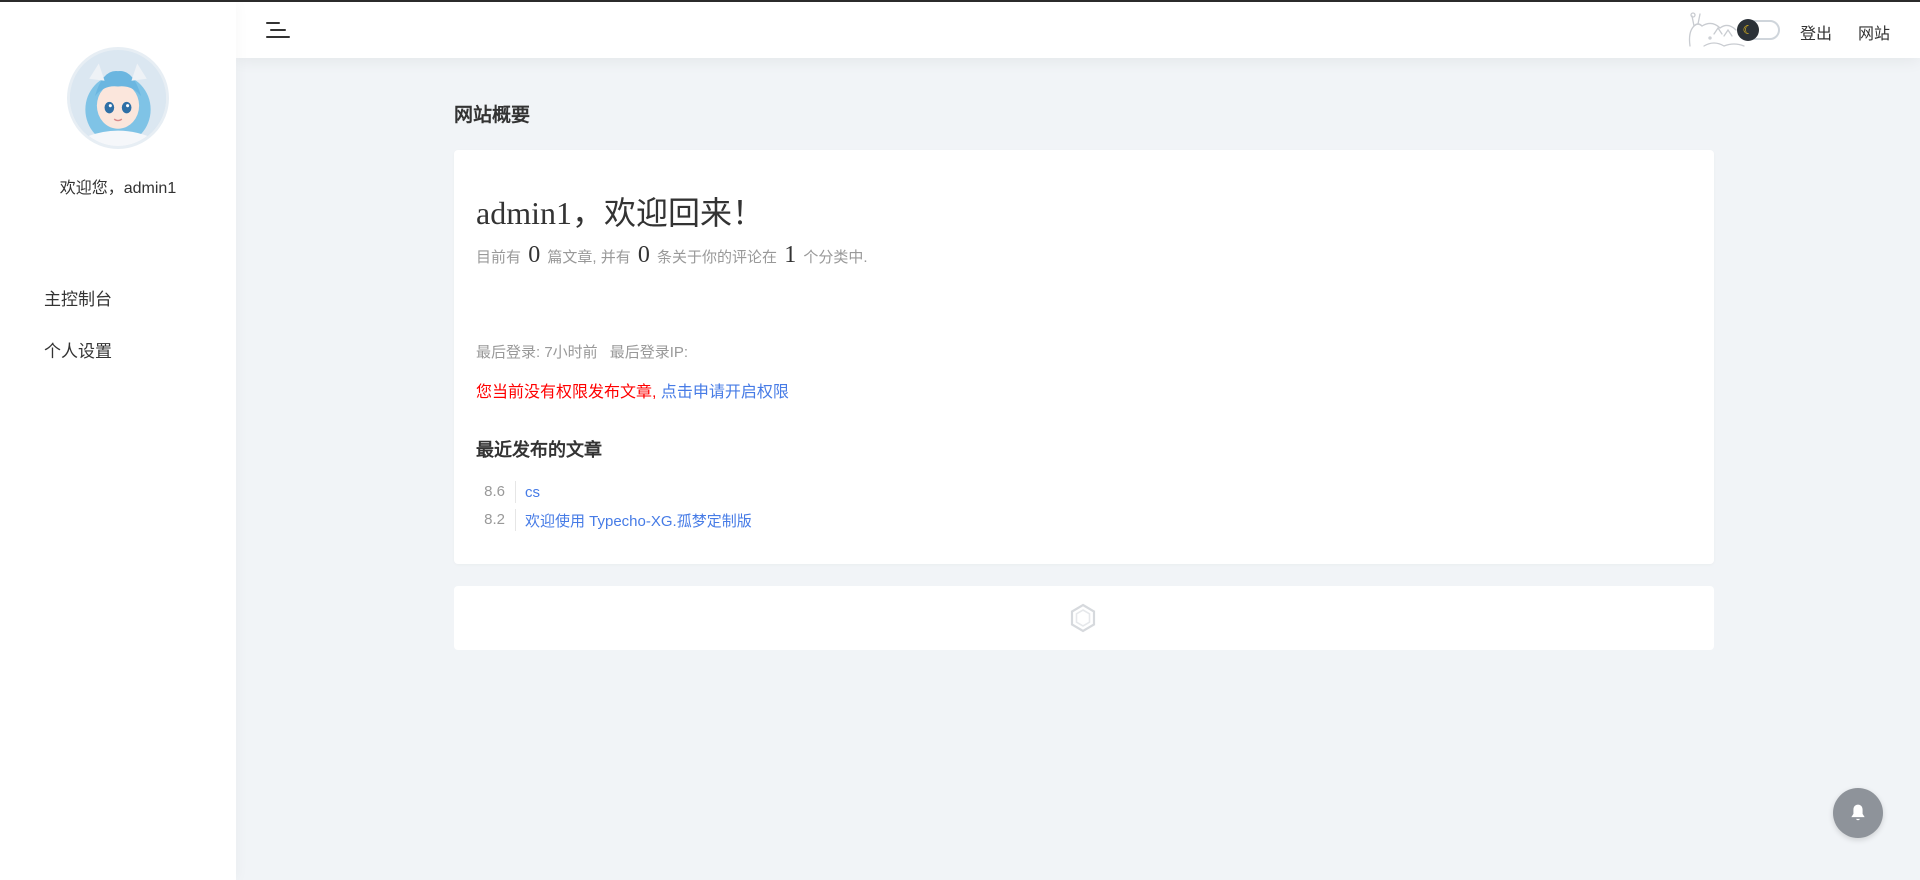 Image resolution: width=1920 pixels, height=880 pixels. I want to click on menu-toggle-icon, so click(278, 30).